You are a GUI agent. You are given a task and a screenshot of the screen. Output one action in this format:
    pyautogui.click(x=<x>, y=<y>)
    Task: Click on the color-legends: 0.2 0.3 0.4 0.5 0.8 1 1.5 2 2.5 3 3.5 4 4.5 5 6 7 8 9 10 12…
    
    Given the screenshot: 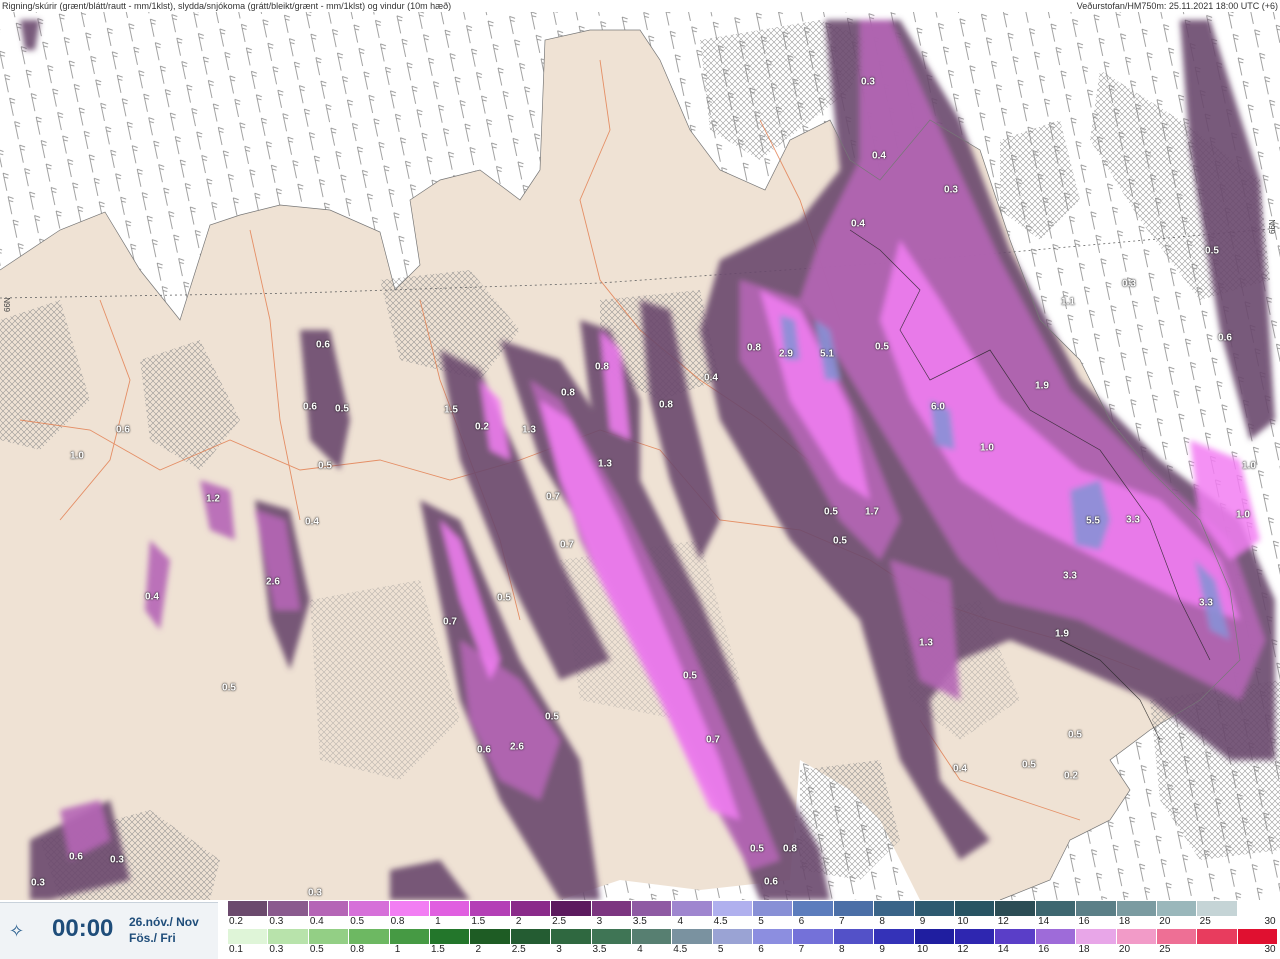 What is the action you would take?
    pyautogui.click(x=753, y=929)
    